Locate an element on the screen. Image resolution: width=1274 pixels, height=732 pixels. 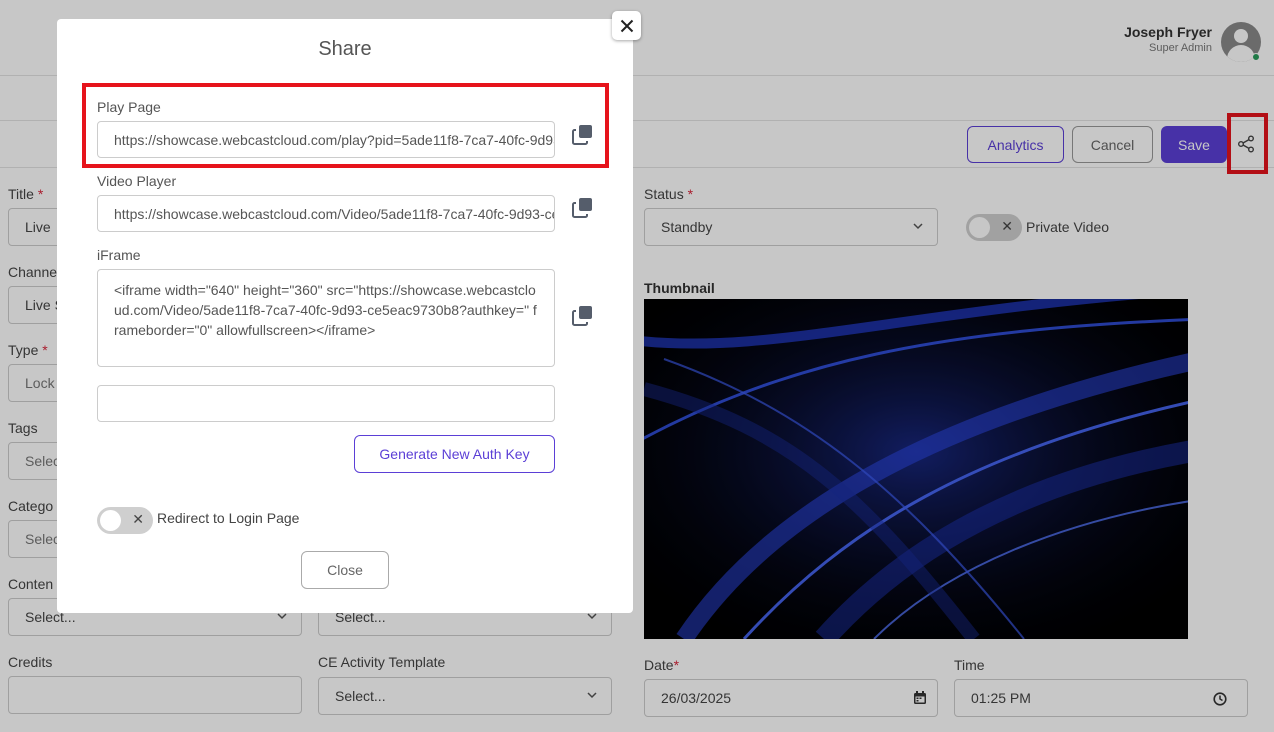
redirect-login-label: Redirect to Login Page is located at coordinates (228, 518).